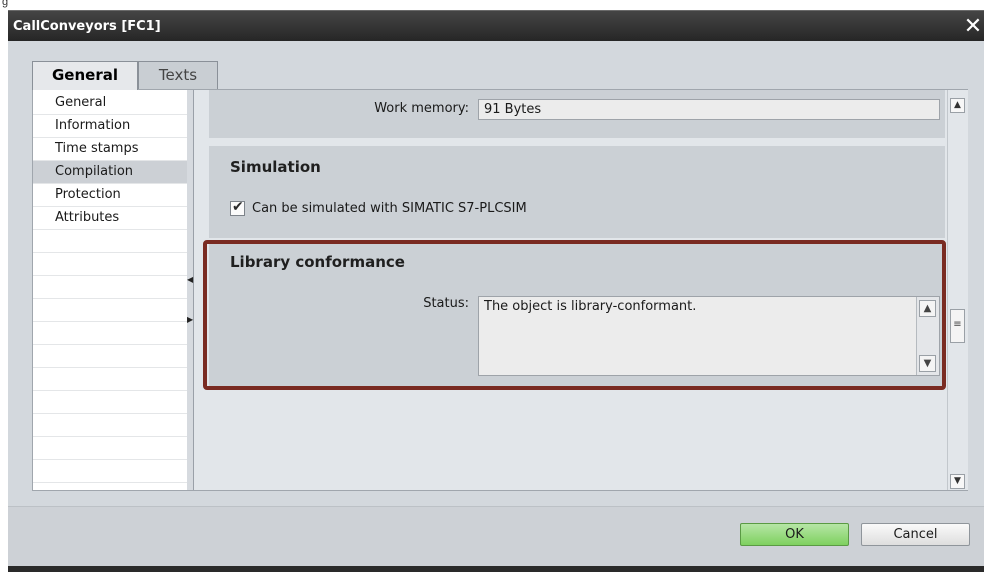  Describe the element at coordinates (110, 172) in the screenshot. I see `sidebar-item-compilation: Compilation` at that location.